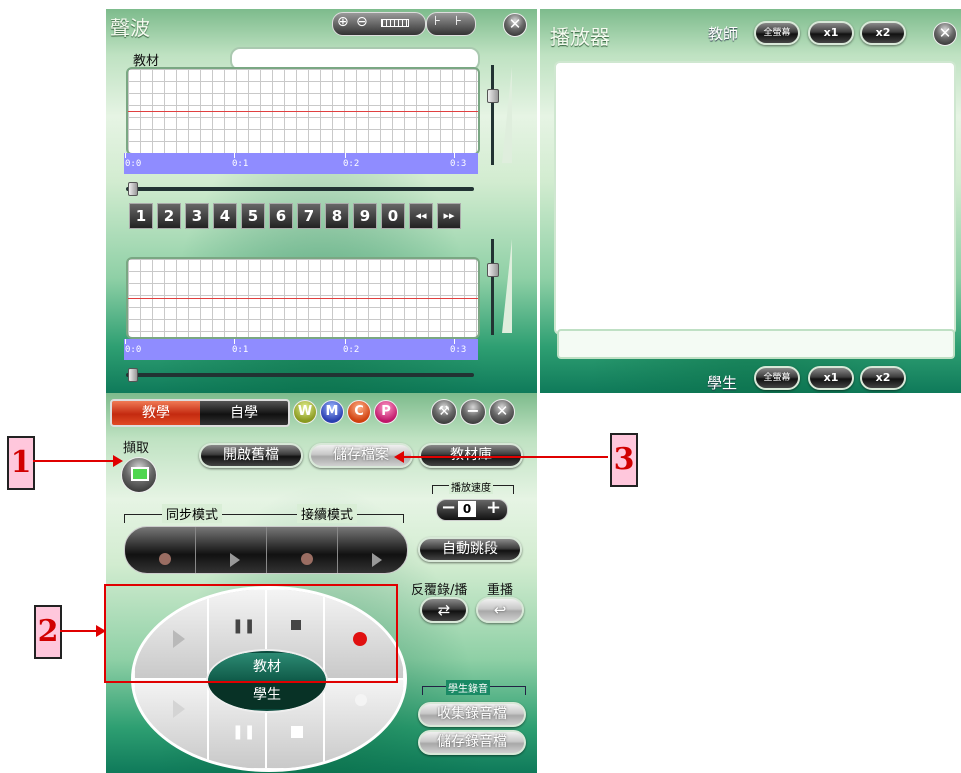  What do you see at coordinates (507, 115) in the screenshot?
I see `teacher-volume-wedge` at bounding box center [507, 115].